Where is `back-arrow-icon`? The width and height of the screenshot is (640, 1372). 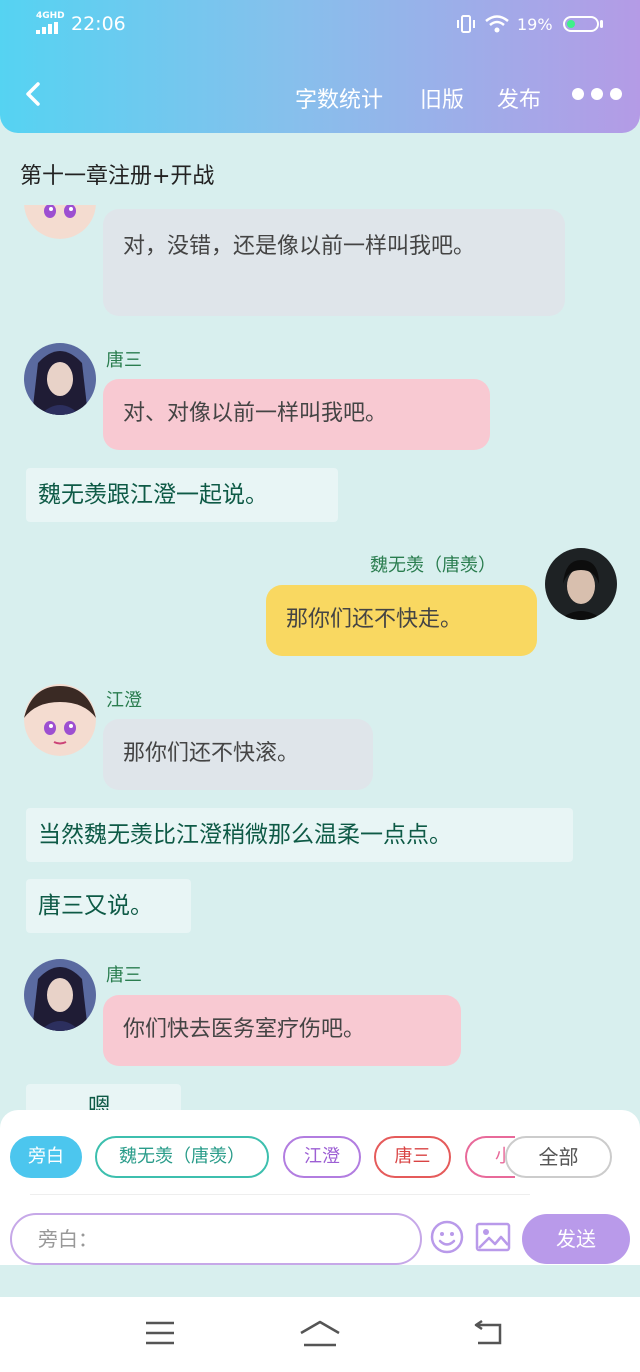 back-arrow-icon is located at coordinates (33, 94).